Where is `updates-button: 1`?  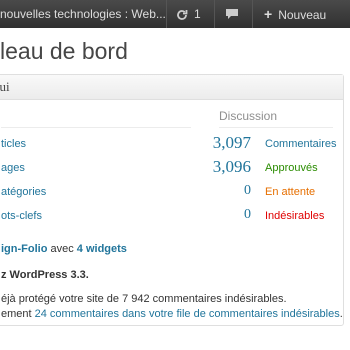 updates-button: 1 is located at coordinates (188, 14).